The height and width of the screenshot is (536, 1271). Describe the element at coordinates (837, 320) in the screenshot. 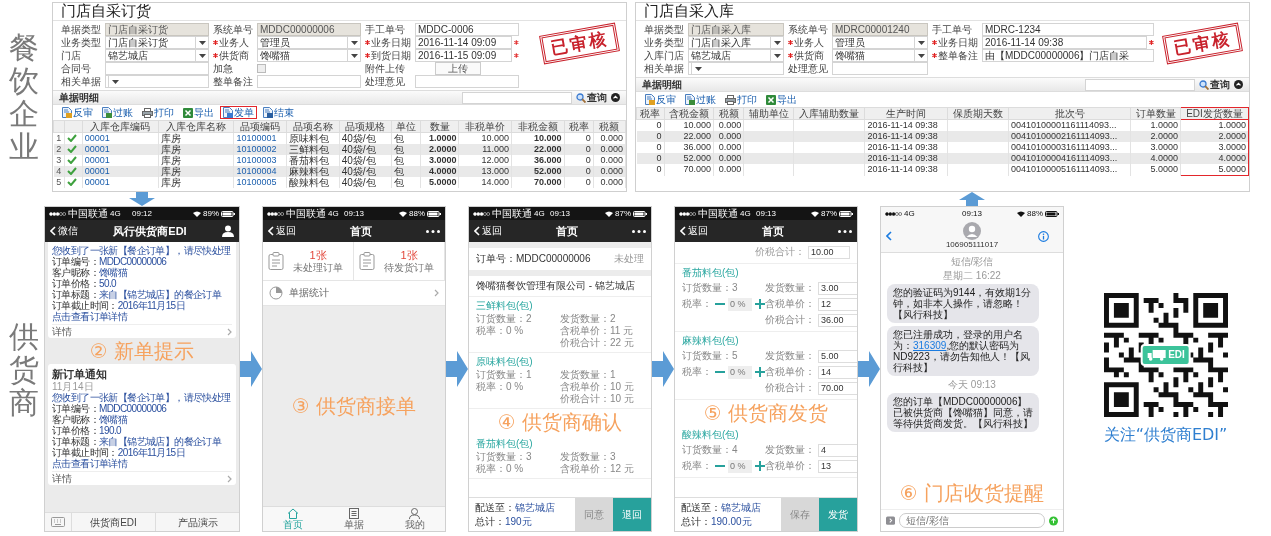

I see `text-field: 36.00` at that location.